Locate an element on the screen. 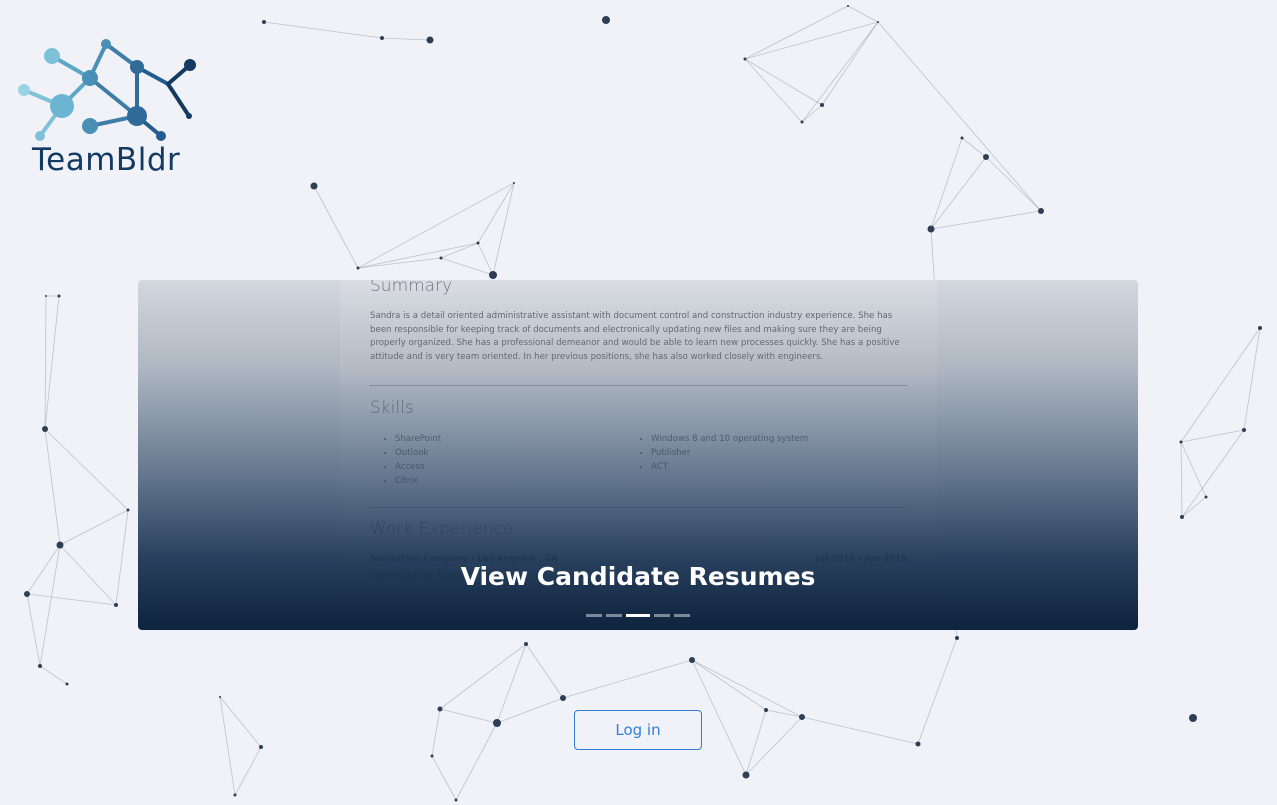  carousel-caption: View Candidate Resumes is located at coordinates (638, 576).